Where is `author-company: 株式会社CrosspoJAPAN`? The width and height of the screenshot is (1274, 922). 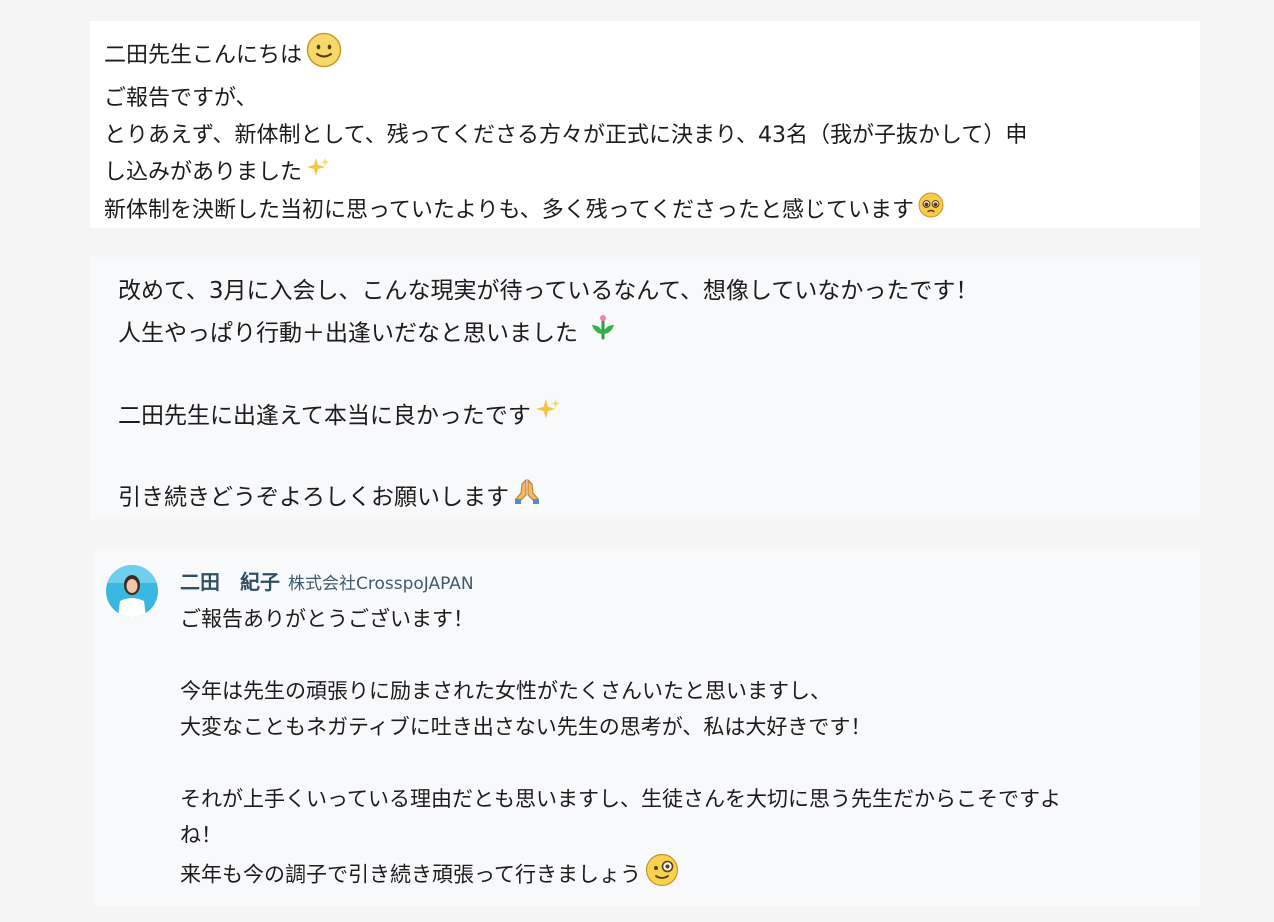 author-company: 株式会社CrosspoJAPAN is located at coordinates (381, 584).